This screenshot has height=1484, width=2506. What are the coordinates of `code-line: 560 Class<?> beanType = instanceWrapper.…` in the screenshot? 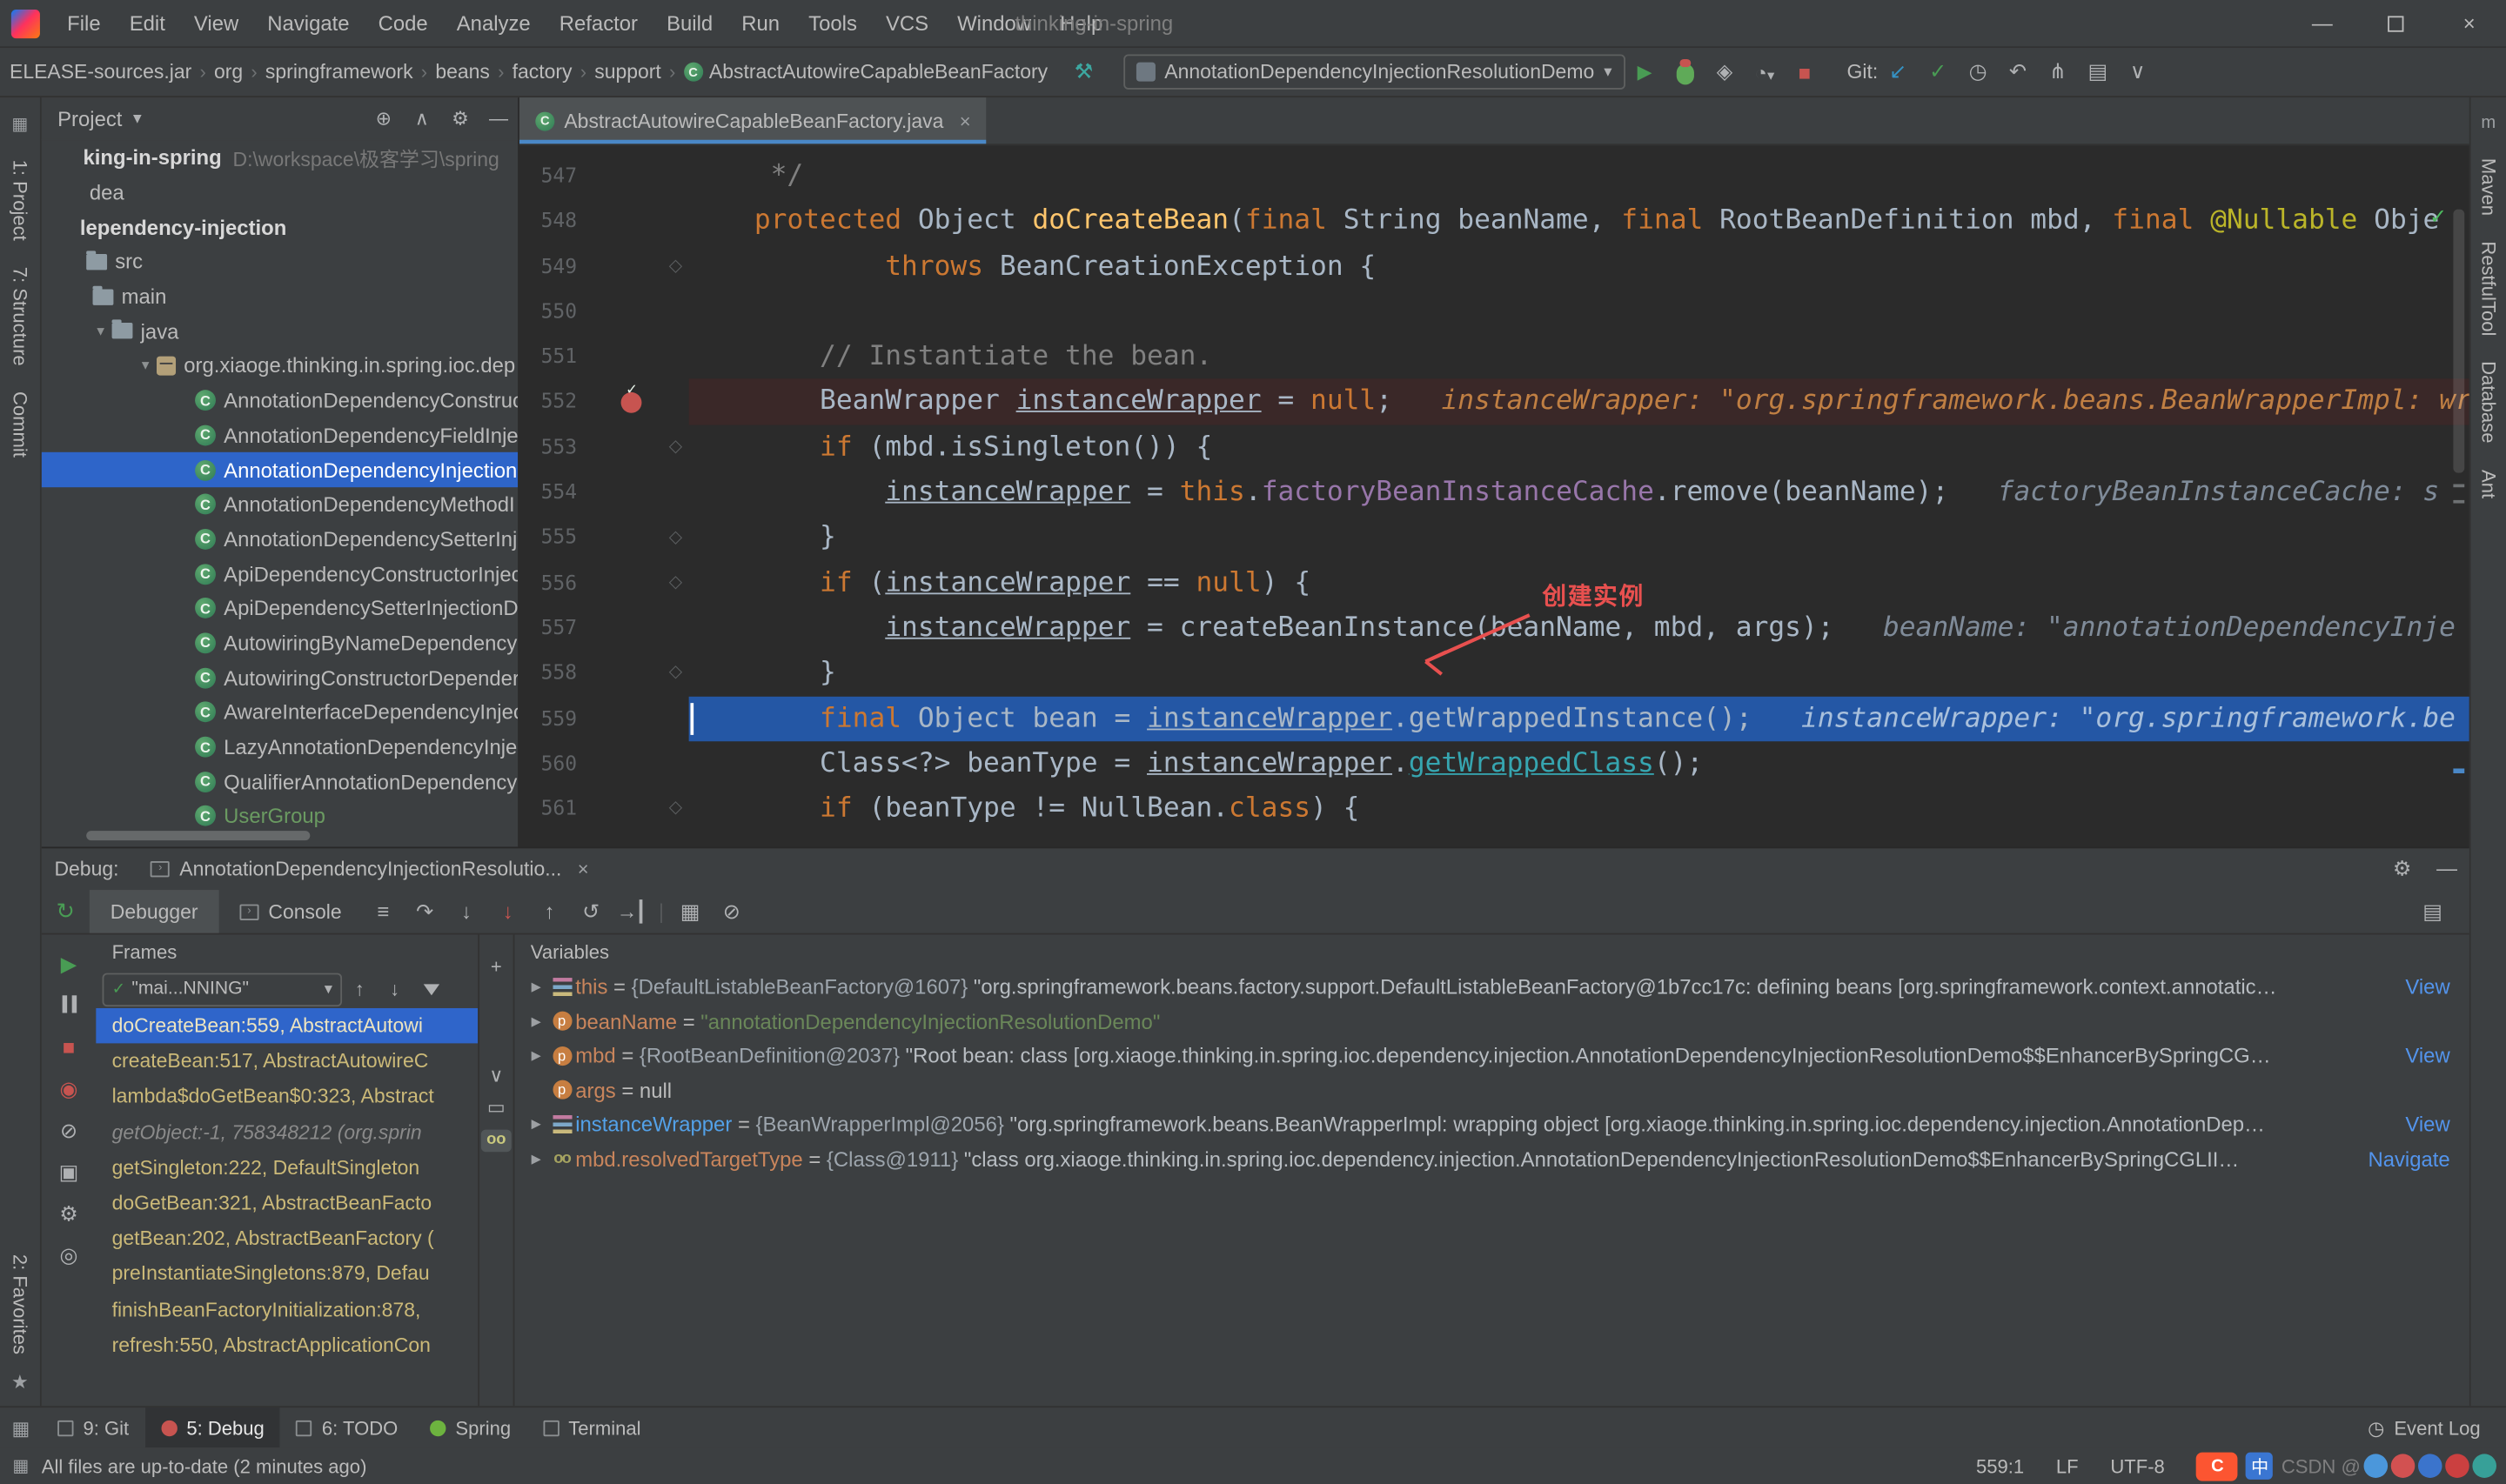 It's located at (1494, 763).